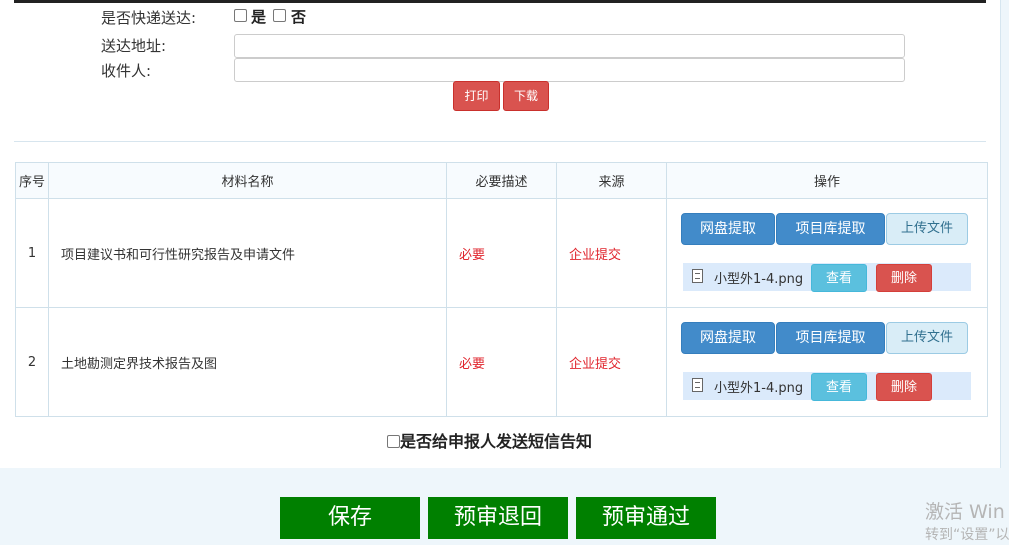  What do you see at coordinates (149, 18) in the screenshot?
I see `express-delivery-label: 是否快递送达:` at bounding box center [149, 18].